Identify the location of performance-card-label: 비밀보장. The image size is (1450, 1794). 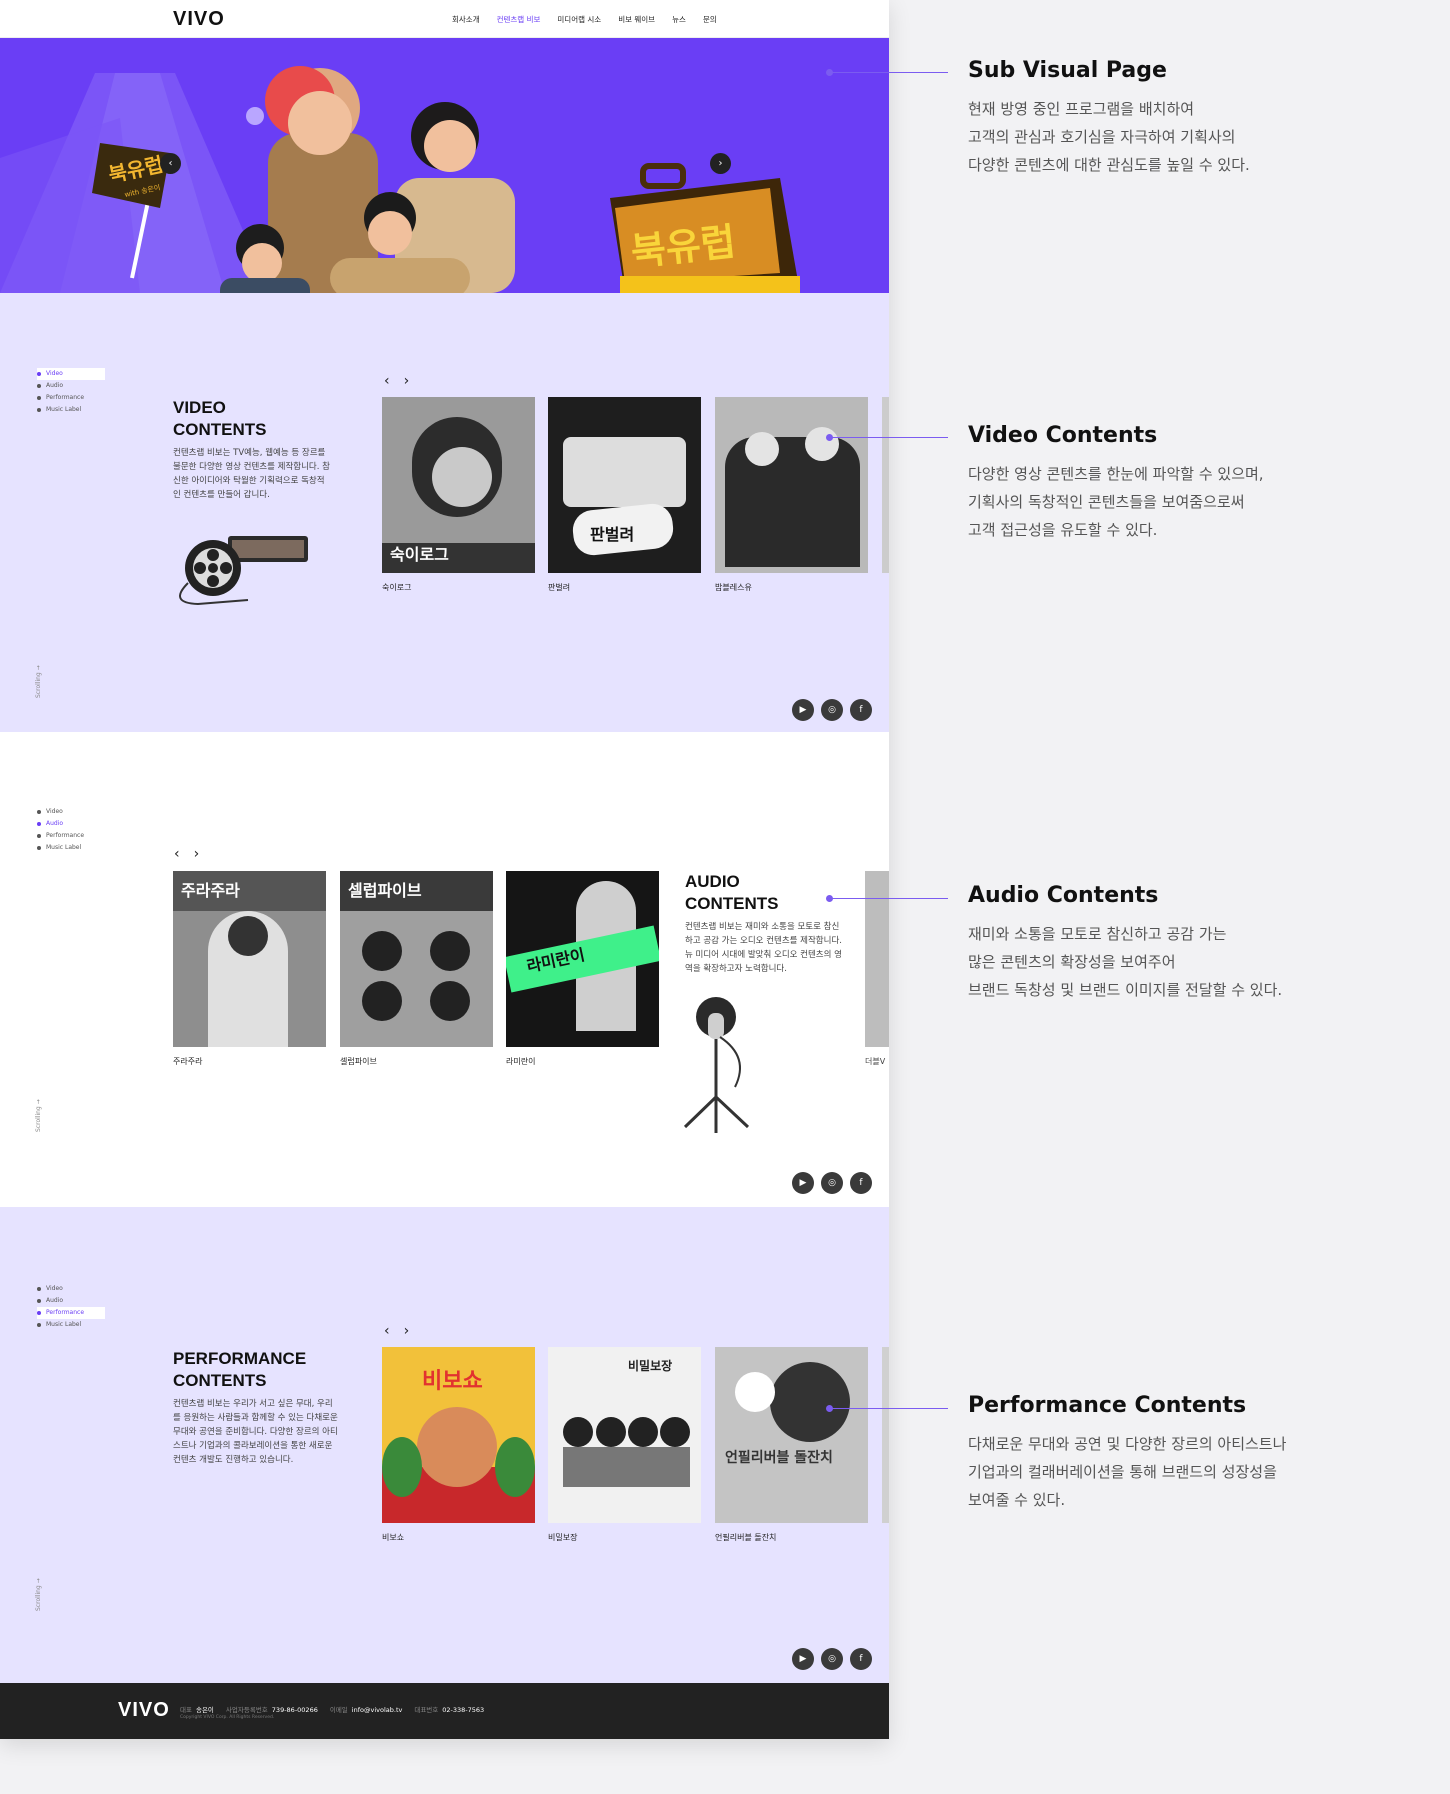
(563, 1537).